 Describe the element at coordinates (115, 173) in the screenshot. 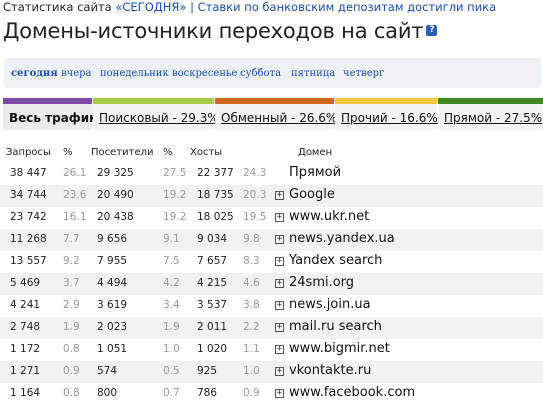

I see `cell-visitors: 29 325` at that location.